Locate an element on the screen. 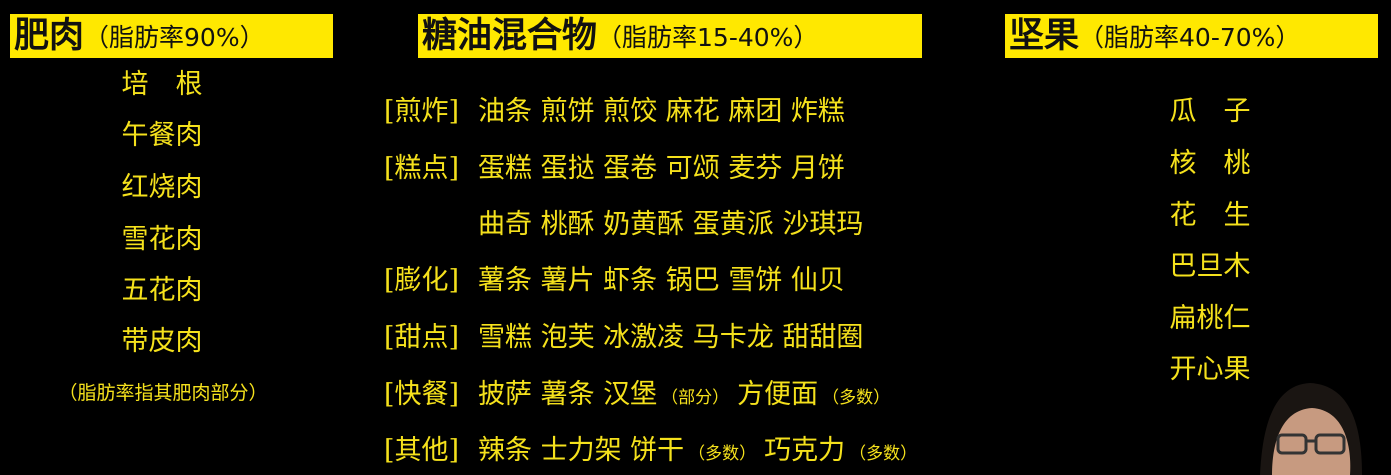 The height and width of the screenshot is (475, 1391). header-subtitle: （脂肪率40-70%） is located at coordinates (1190, 37).